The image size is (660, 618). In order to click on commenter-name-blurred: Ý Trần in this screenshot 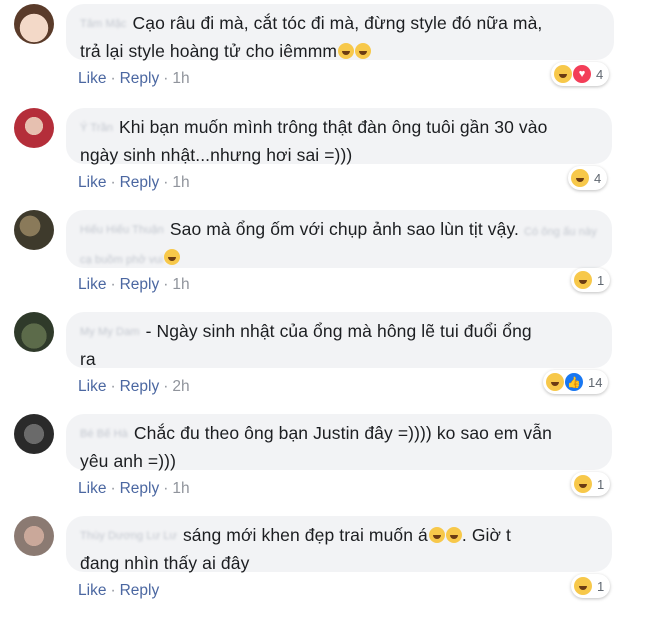, I will do `click(96, 128)`.